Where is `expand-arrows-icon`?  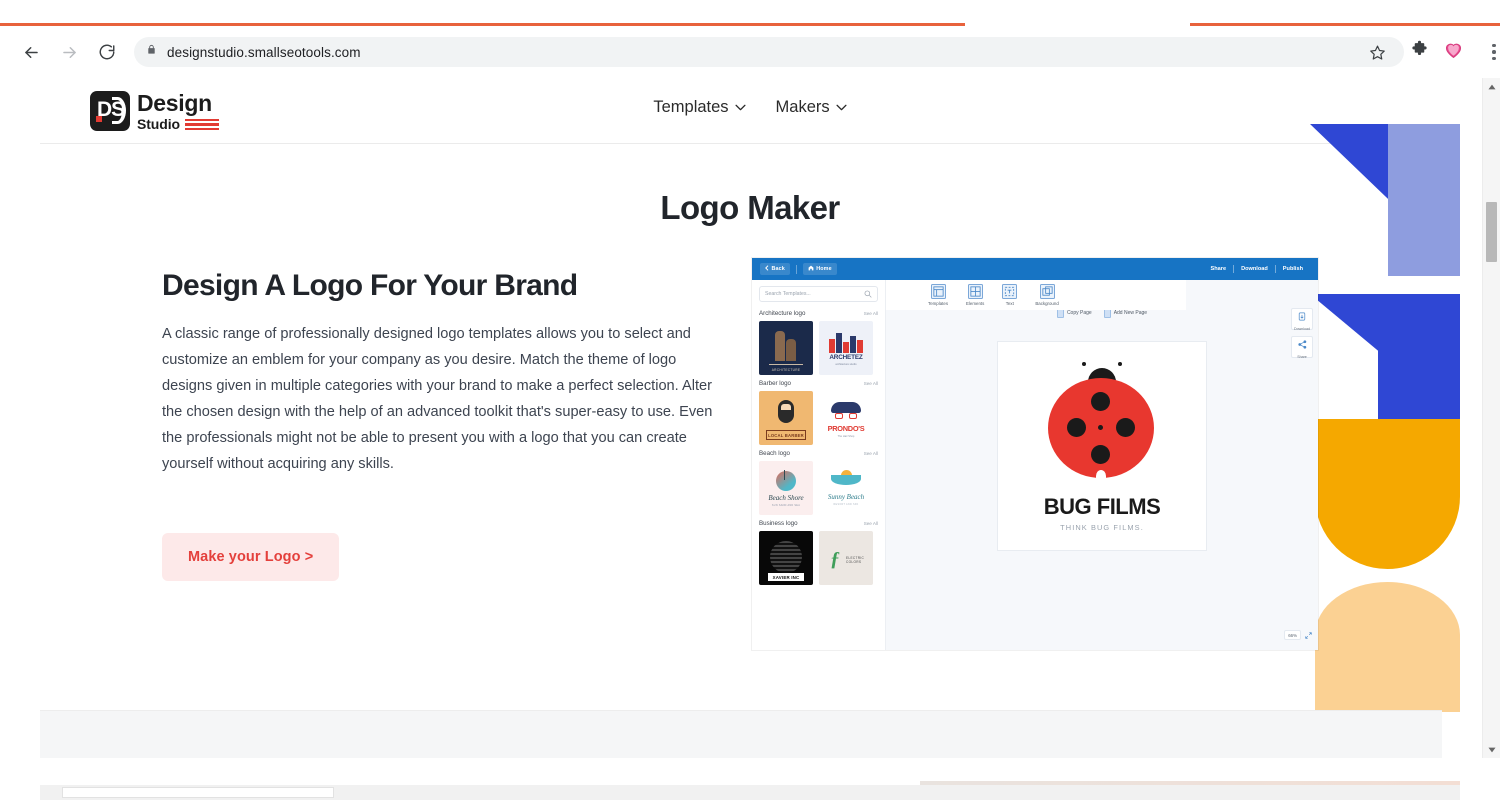
expand-arrows-icon is located at coordinates (1308, 635).